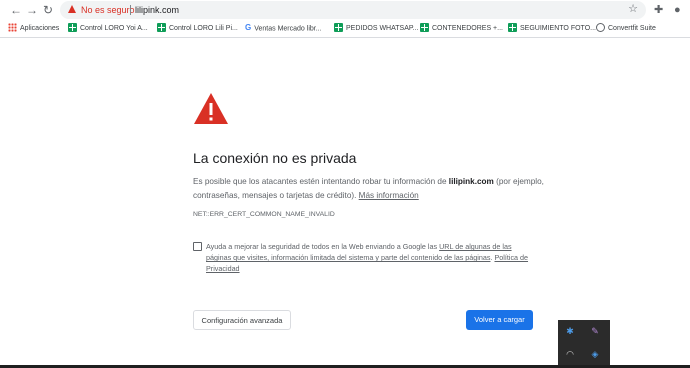  What do you see at coordinates (157, 10) in the screenshot?
I see `url-text: lilipink.com` at bounding box center [157, 10].